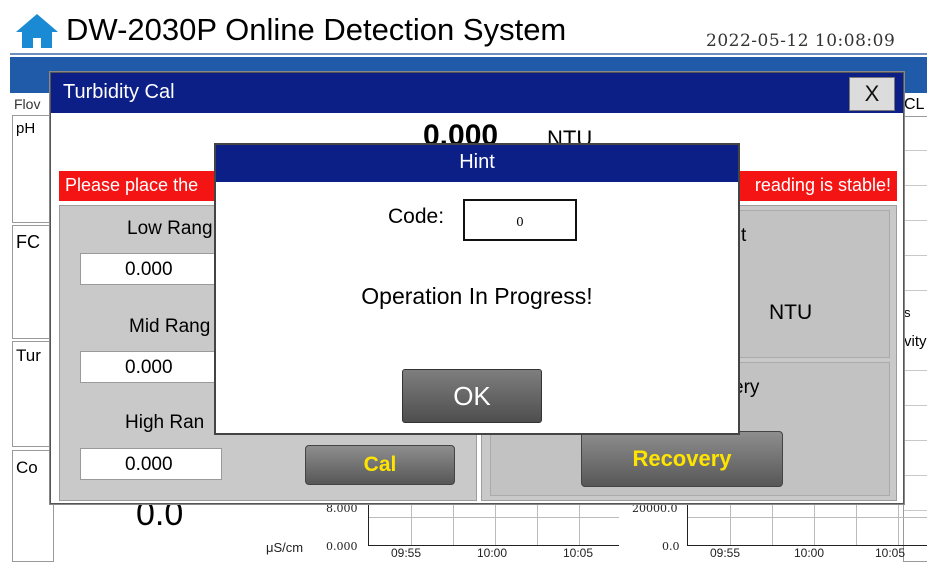 The image size is (927, 562). Describe the element at coordinates (915, 341) in the screenshot. I see `conductivity-right-label: vity` at that location.